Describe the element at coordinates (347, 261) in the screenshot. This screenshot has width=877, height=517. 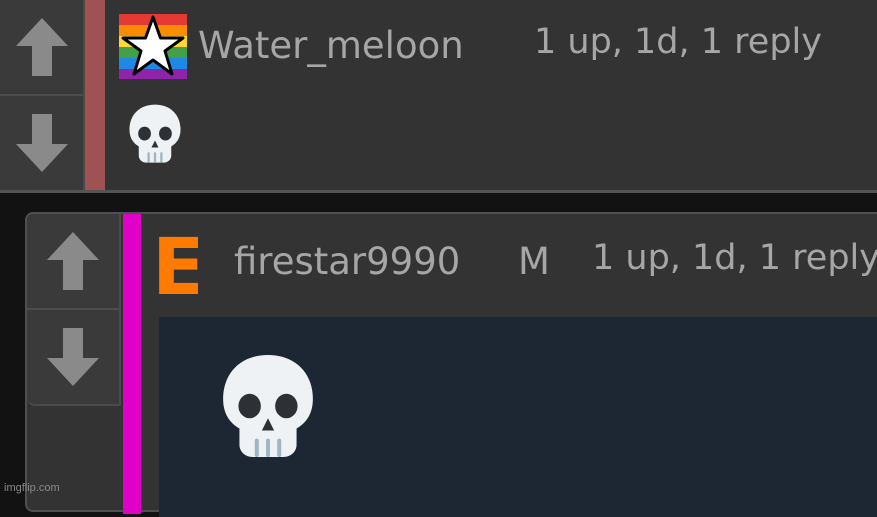
I see `username: firestar9990` at that location.